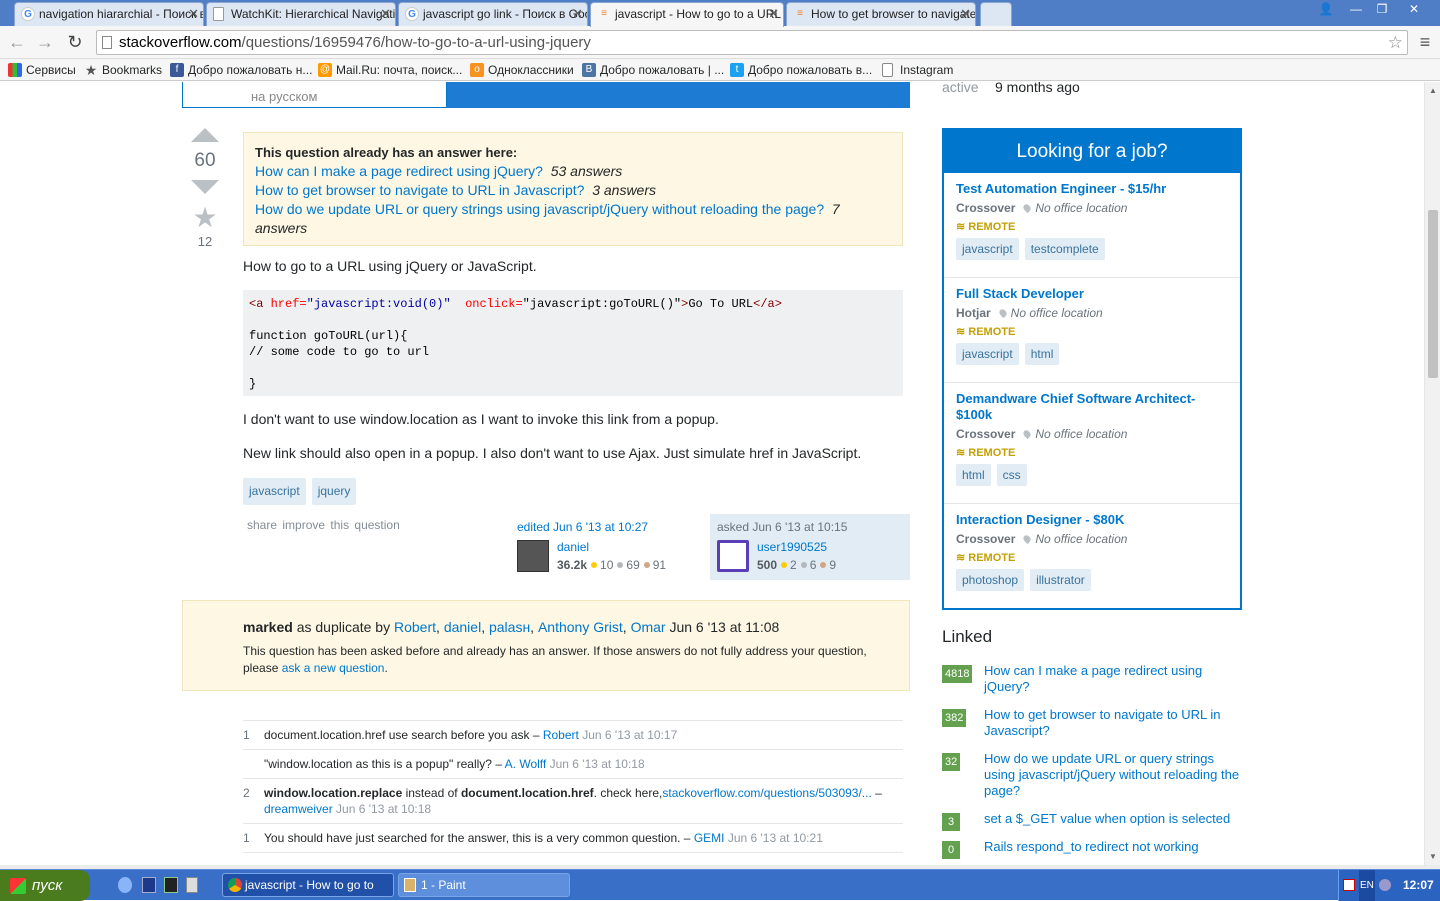 This screenshot has height=901, width=1440. What do you see at coordinates (334, 491) in the screenshot?
I see `tag-jquery: jquery` at bounding box center [334, 491].